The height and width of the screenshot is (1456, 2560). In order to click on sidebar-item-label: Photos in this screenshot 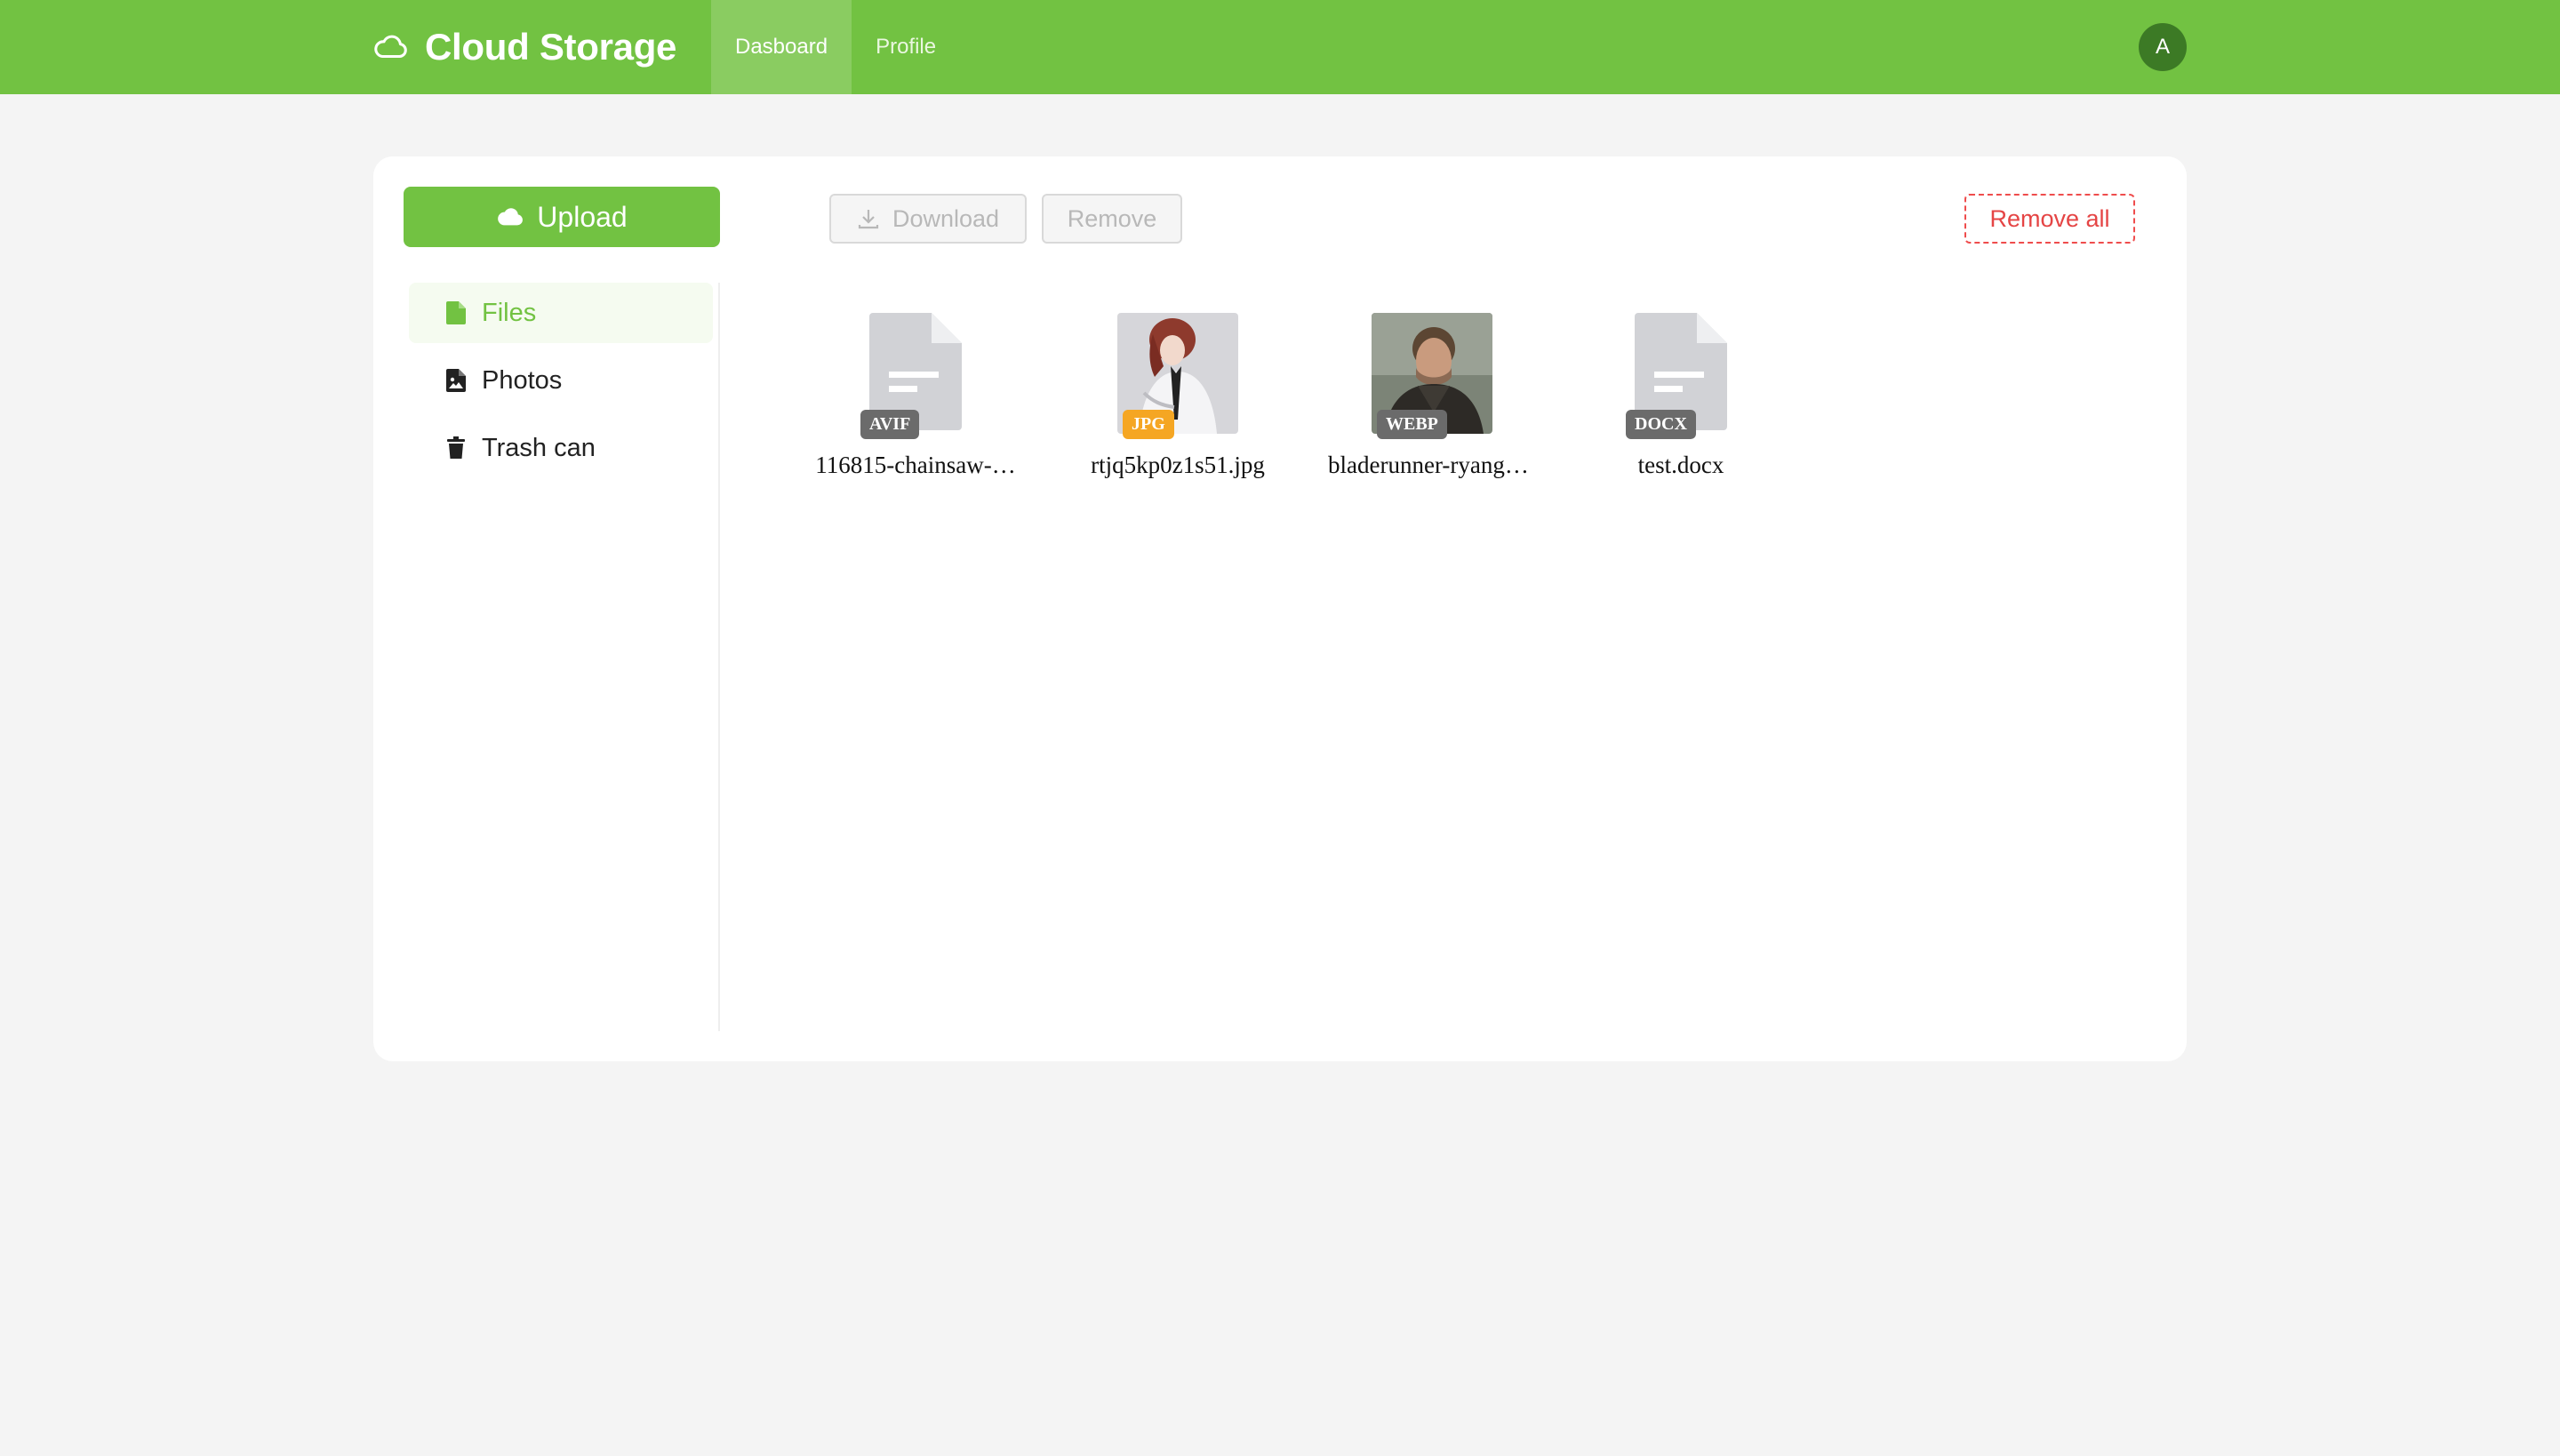, I will do `click(522, 380)`.